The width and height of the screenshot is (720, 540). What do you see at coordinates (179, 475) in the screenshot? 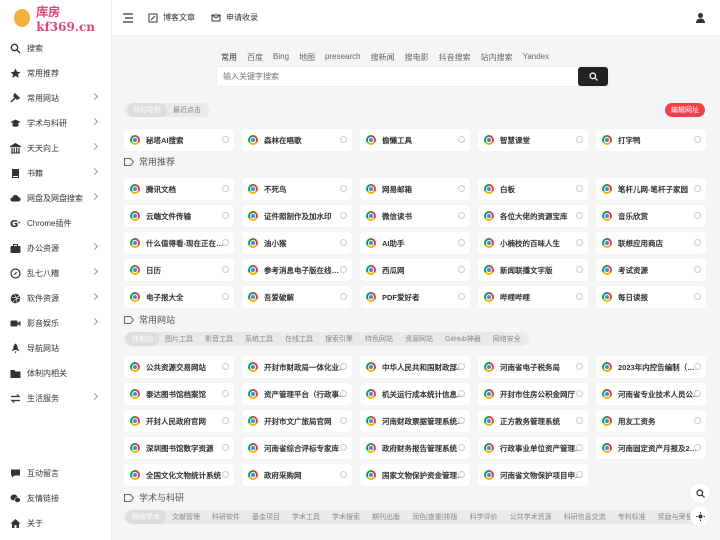
I see `site-card: 全国文化文物统计系统` at bounding box center [179, 475].